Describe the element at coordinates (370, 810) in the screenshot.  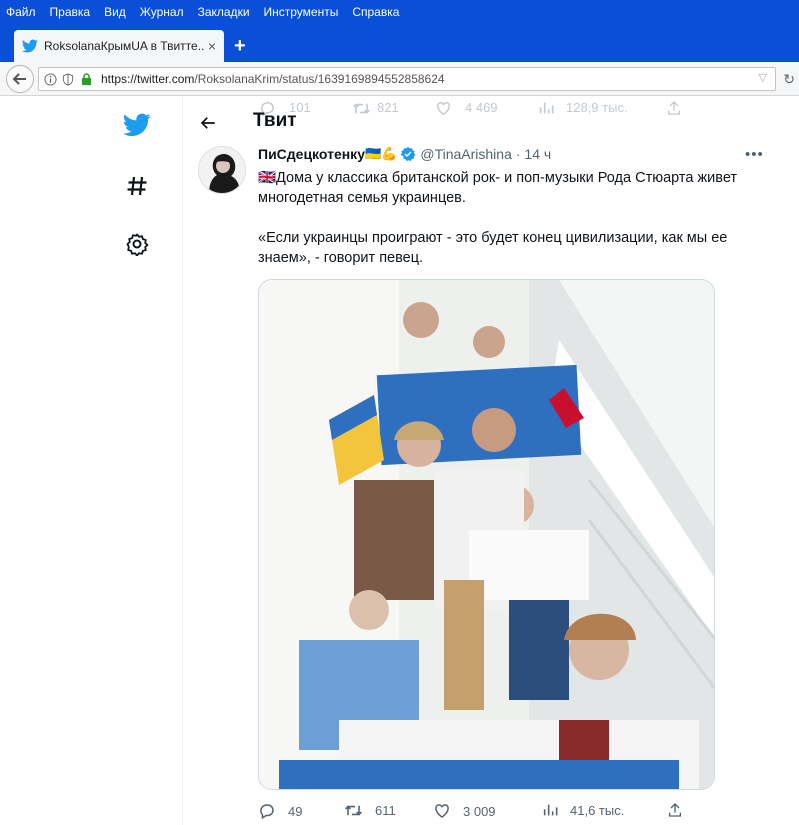
I see `retweet-button: 611` at that location.